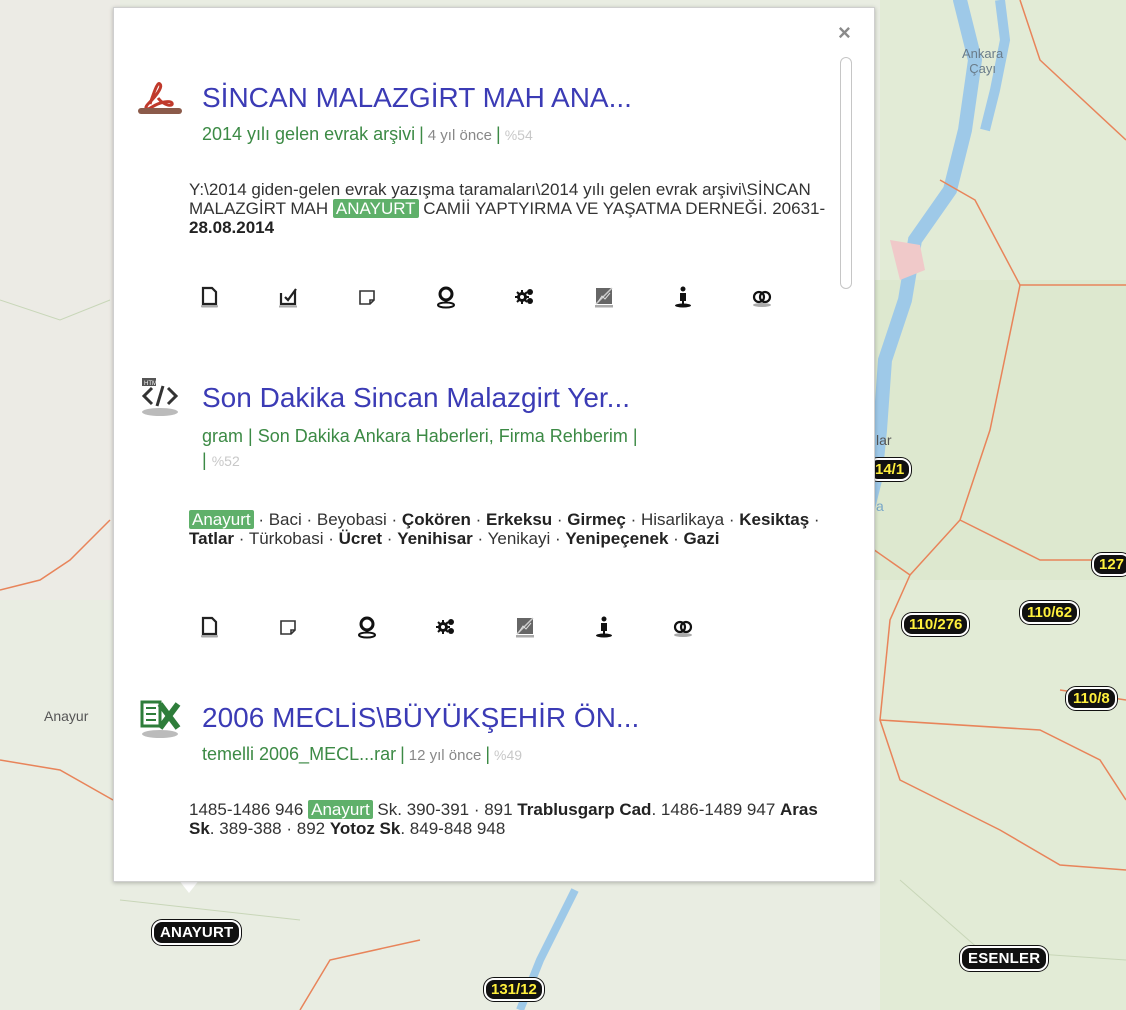 This screenshot has height=1010, width=1126. What do you see at coordinates (514, 989) in the screenshot?
I see `parcel-label-131-12: 131/12` at bounding box center [514, 989].